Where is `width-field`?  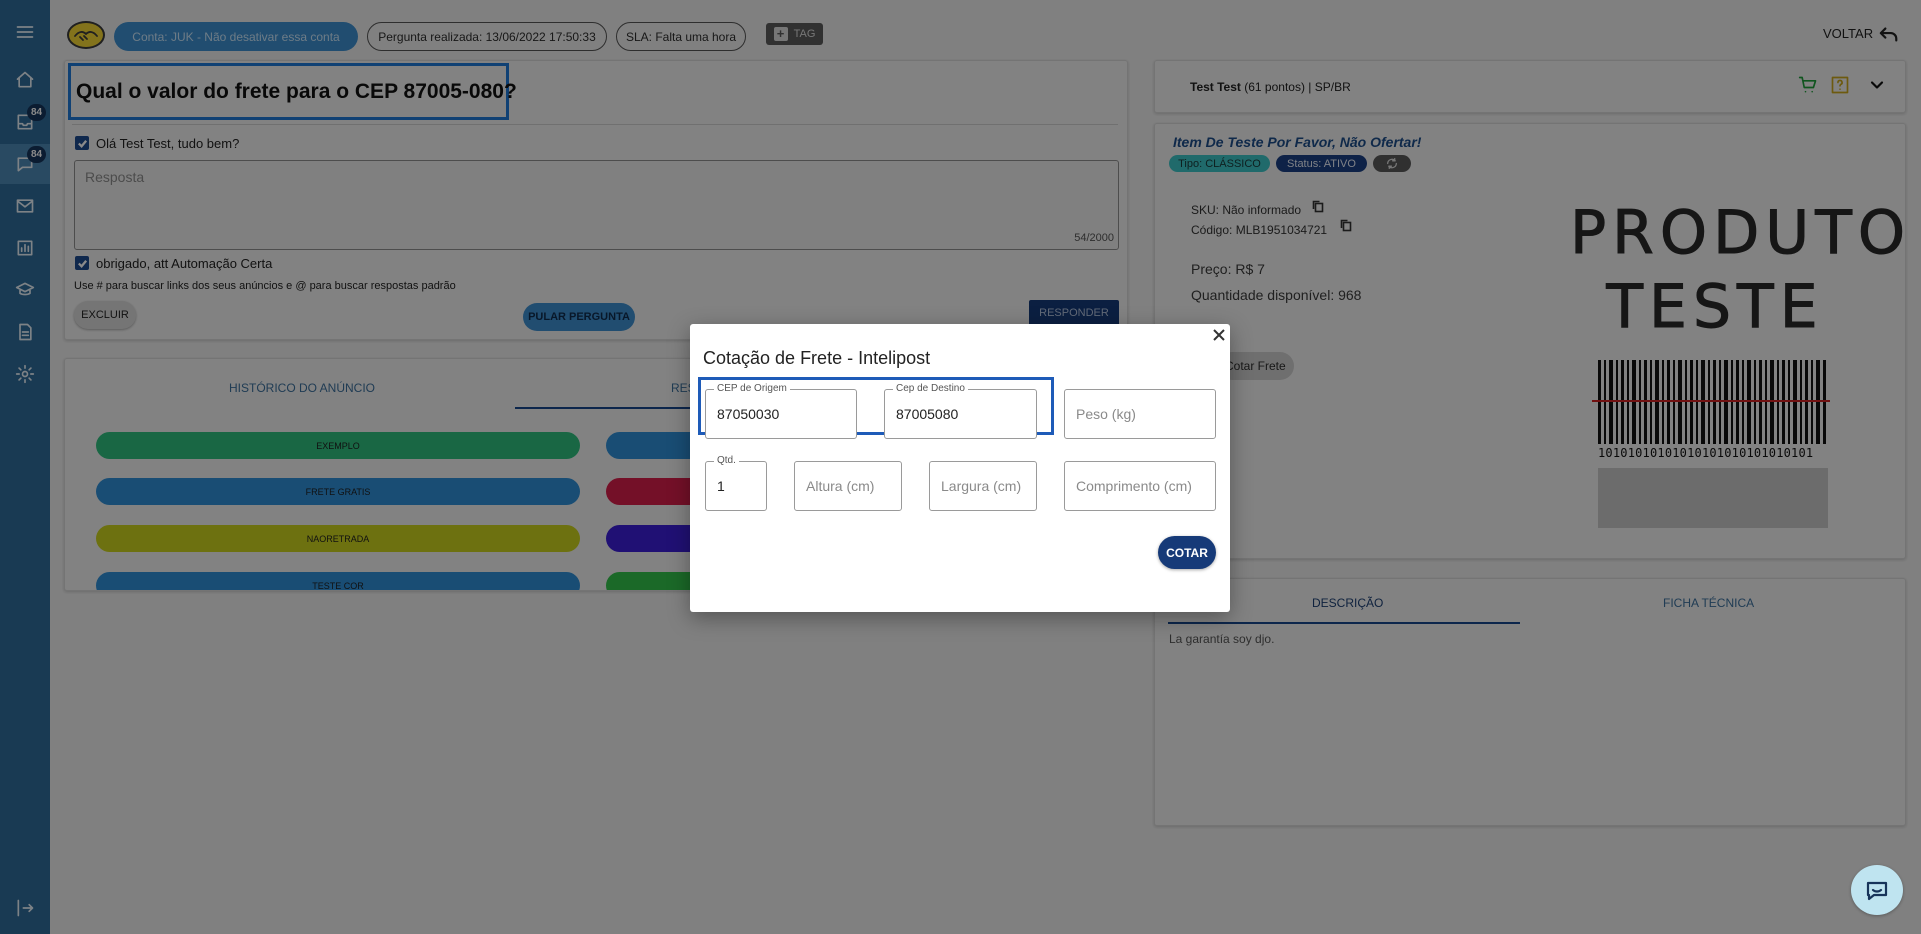
width-field is located at coordinates (983, 486).